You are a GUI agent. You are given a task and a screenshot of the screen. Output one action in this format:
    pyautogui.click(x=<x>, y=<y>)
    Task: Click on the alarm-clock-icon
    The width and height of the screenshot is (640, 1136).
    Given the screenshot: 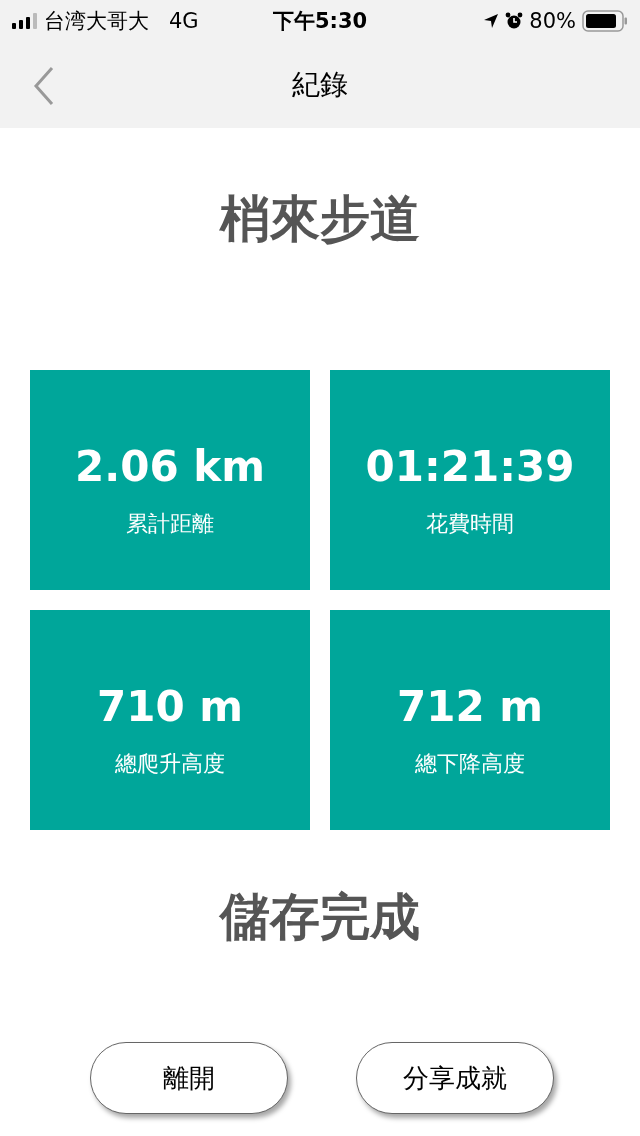 What is the action you would take?
    pyautogui.click(x=514, y=21)
    